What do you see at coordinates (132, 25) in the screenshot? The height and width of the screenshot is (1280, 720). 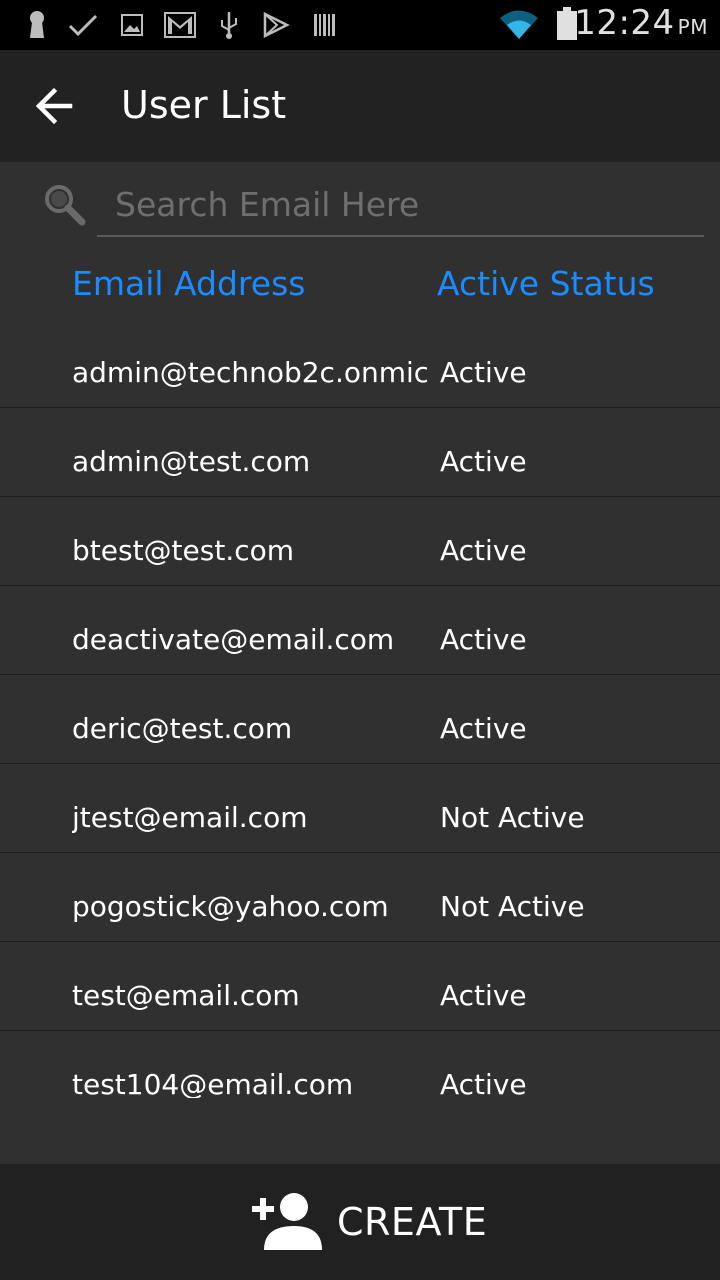 I see `image-icon` at bounding box center [132, 25].